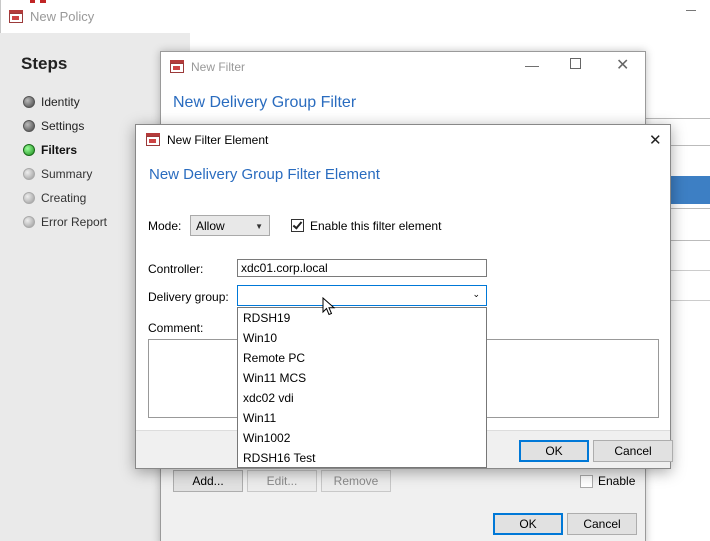  What do you see at coordinates (677, 118) in the screenshot?
I see `divider` at bounding box center [677, 118].